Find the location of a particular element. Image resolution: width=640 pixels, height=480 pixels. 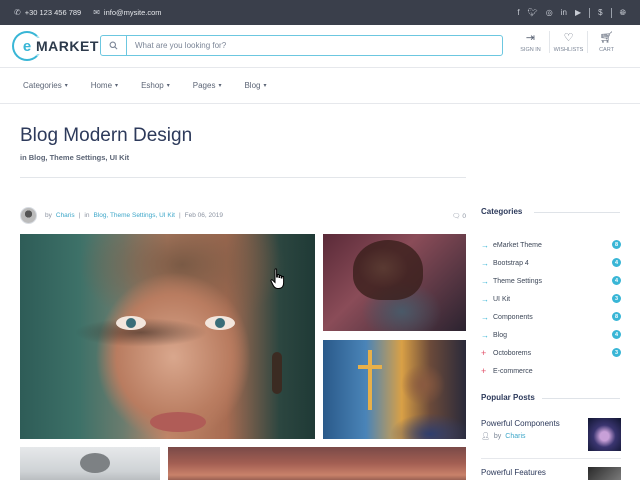

count-badge: 3 is located at coordinates (616, 352).